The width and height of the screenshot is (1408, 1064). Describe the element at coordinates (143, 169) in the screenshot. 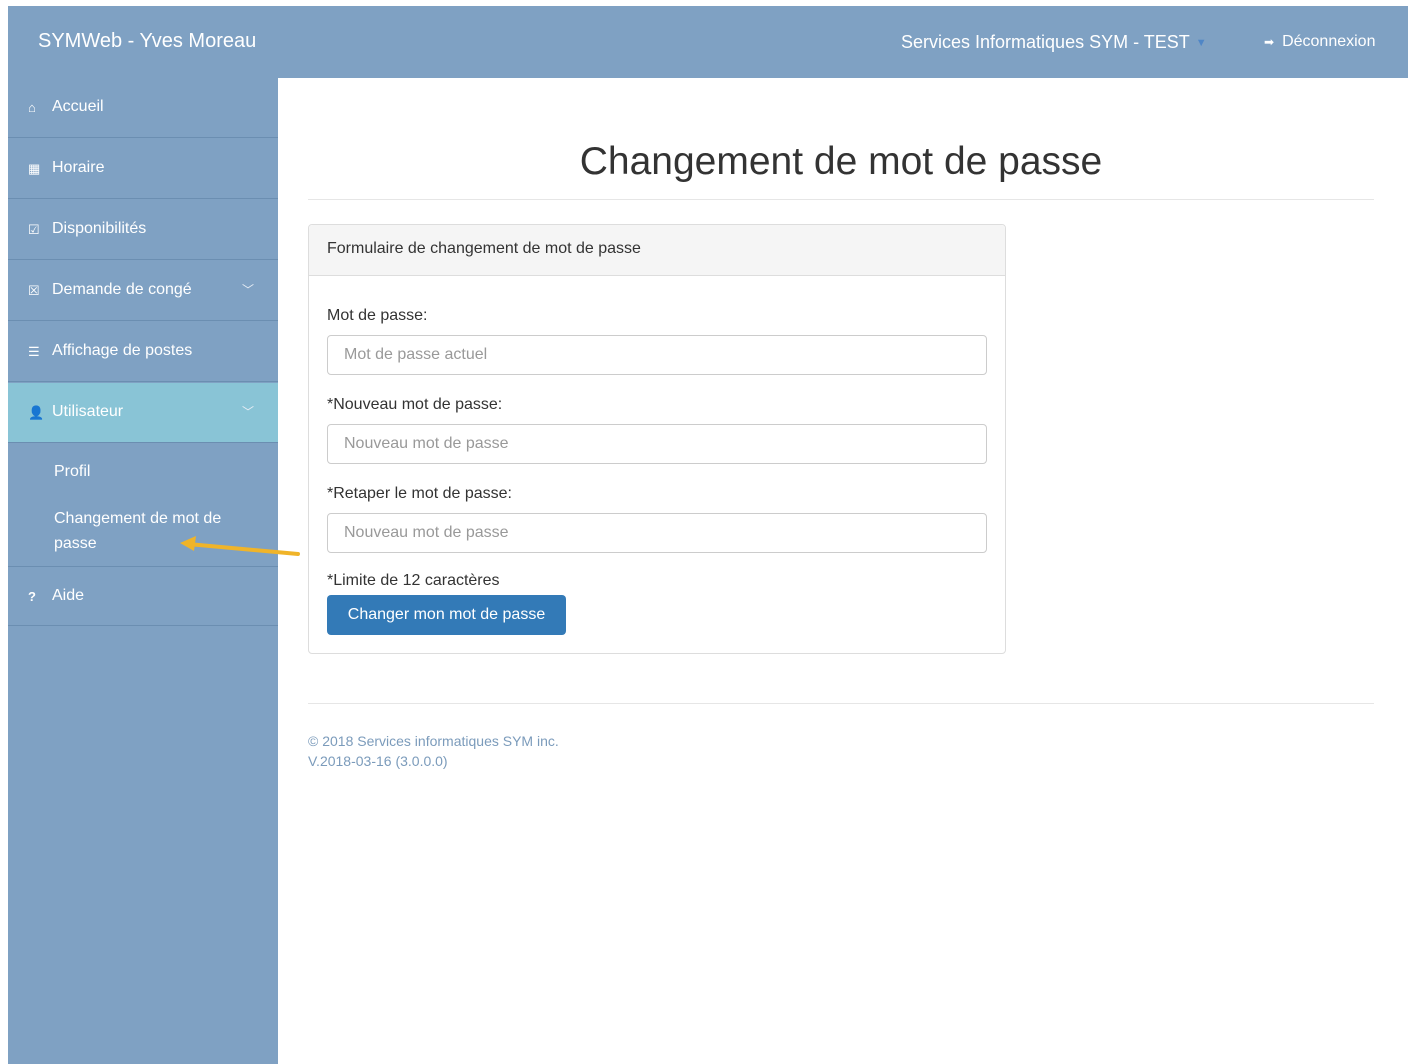

I see `sidebar-item-horaire: ▦ Horaire` at that location.